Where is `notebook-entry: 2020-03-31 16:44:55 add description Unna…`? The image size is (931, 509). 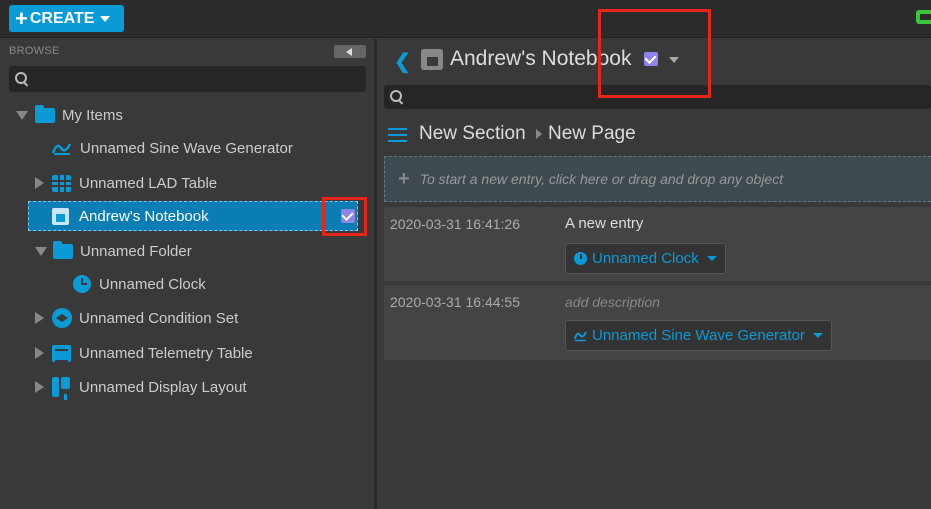
notebook-entry: 2020-03-31 16:44:55 add description Unna… is located at coordinates (657, 322).